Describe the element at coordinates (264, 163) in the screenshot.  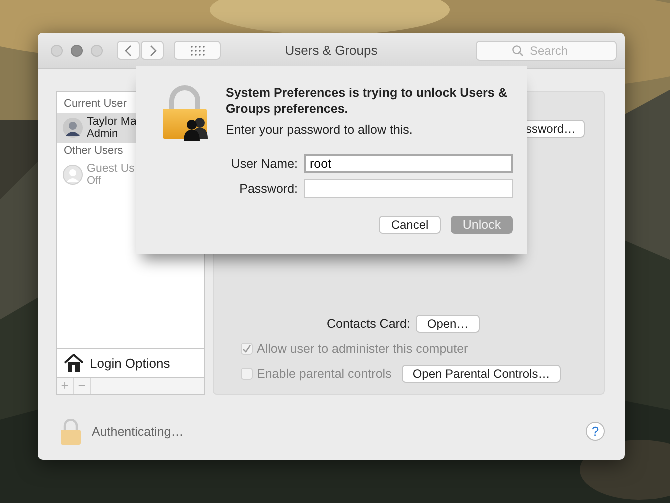
I see `field-label: User Name:` at that location.